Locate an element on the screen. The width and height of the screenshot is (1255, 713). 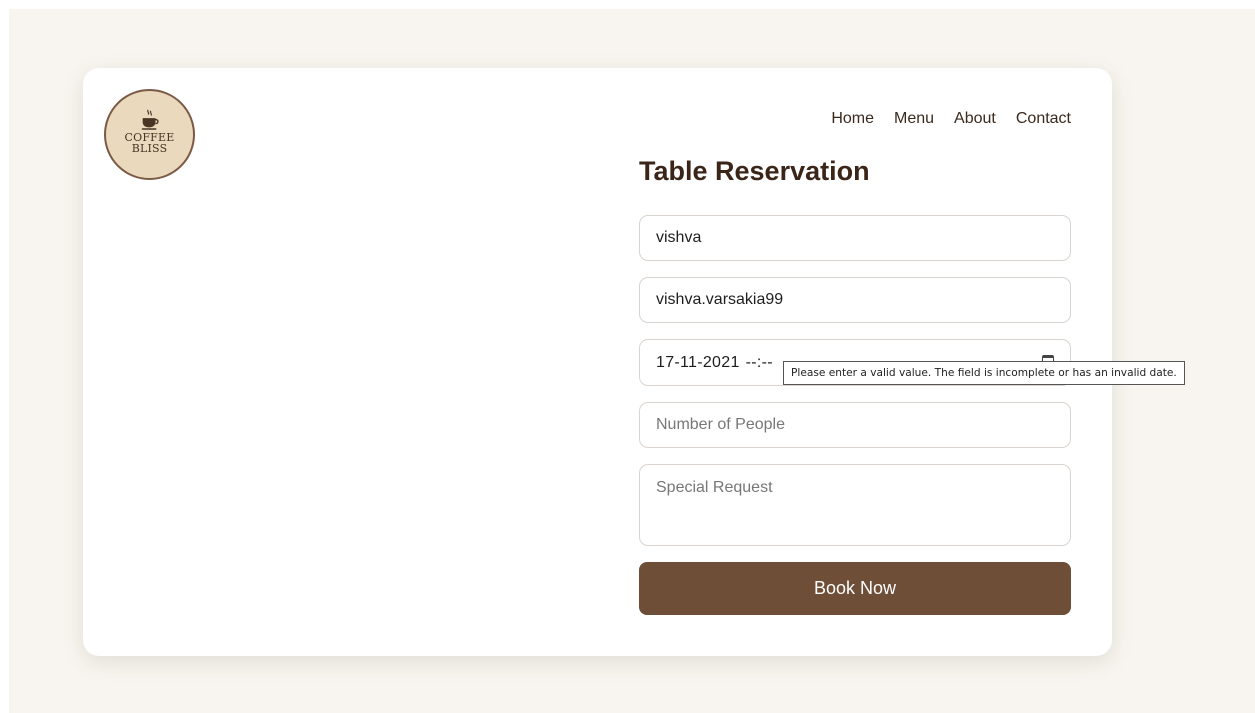
name-input is located at coordinates (855, 238).